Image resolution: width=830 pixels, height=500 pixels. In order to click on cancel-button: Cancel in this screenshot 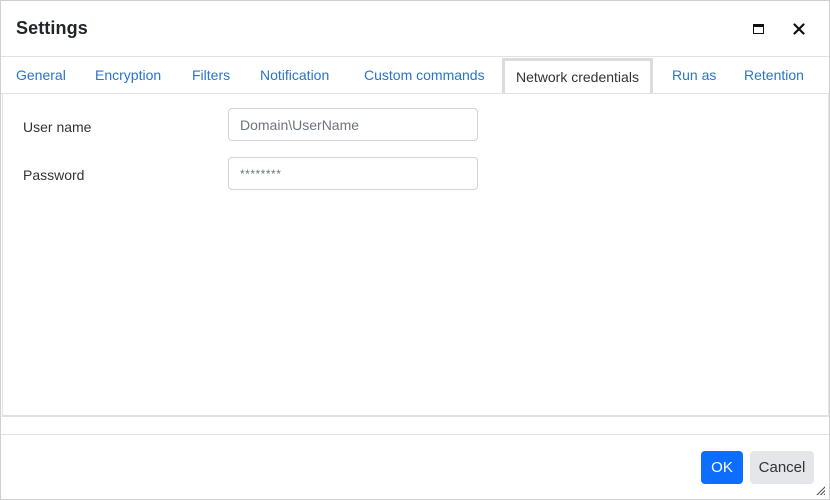, I will do `click(782, 467)`.